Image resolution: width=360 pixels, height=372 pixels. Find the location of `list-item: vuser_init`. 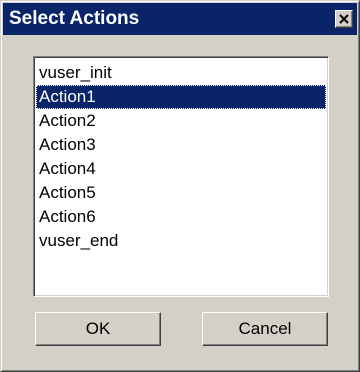

list-item: vuser_init is located at coordinates (181, 73).